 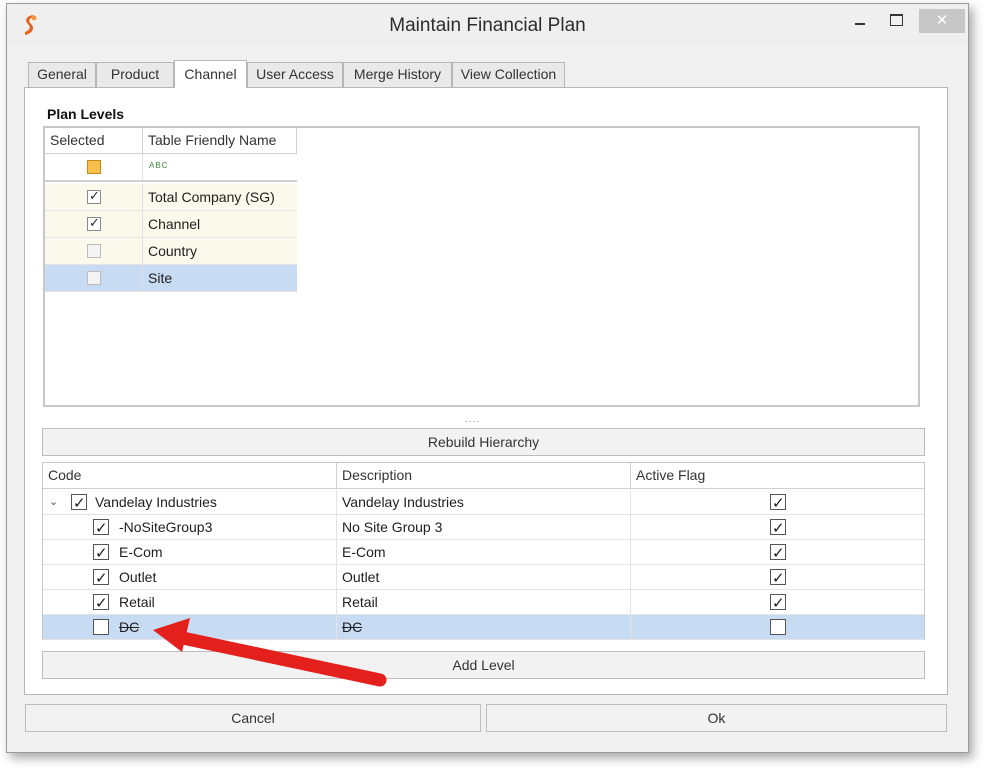 I want to click on column-header-active-flag: Active Flag, so click(x=777, y=476).